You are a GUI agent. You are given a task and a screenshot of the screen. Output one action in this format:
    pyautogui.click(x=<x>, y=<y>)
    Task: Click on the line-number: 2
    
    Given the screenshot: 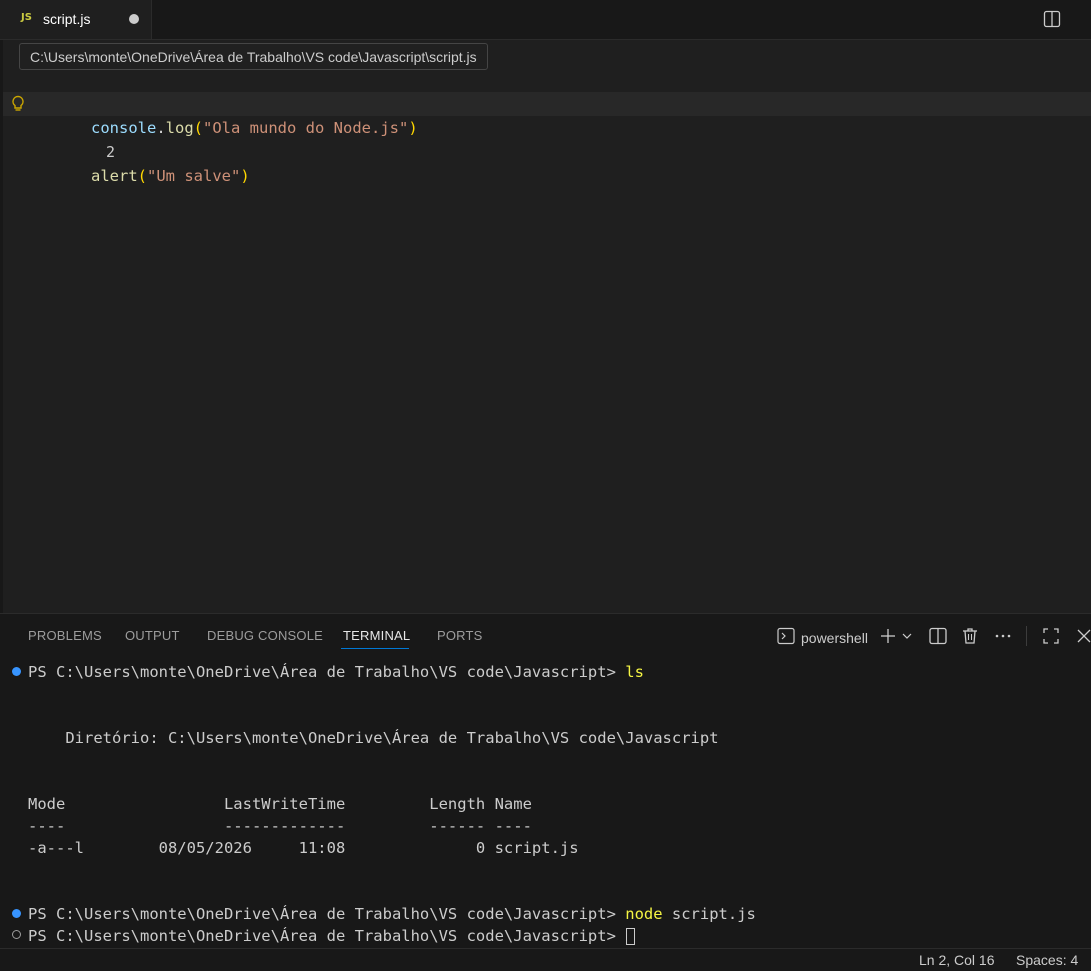 What is the action you would take?
    pyautogui.click(x=110, y=152)
    